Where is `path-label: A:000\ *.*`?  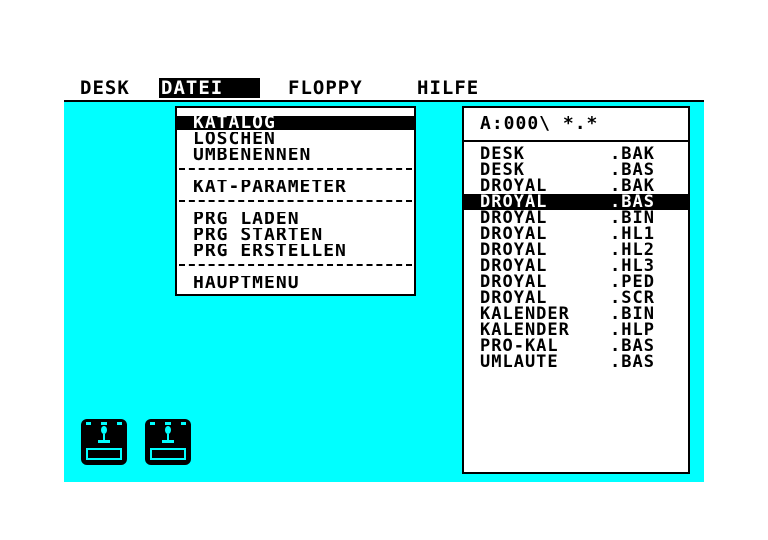
path-label: A:000\ *.* is located at coordinates (539, 123).